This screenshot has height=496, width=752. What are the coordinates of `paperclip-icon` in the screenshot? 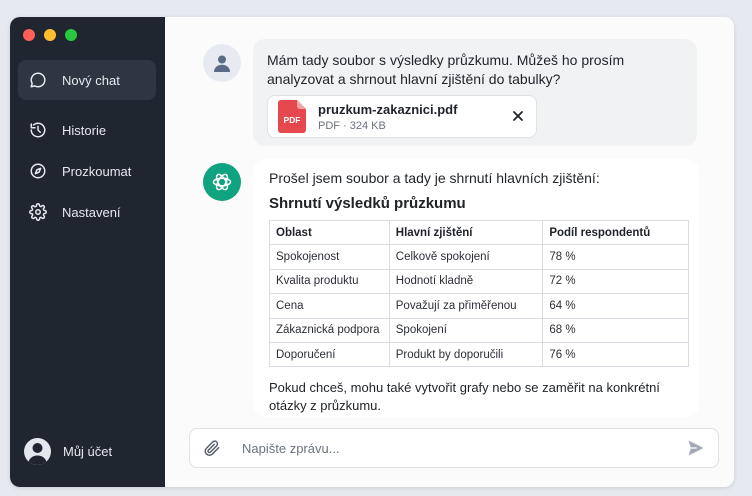 It's located at (212, 448).